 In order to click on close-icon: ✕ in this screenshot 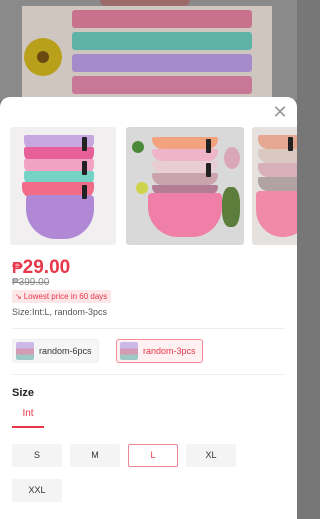, I will do `click(280, 112)`.